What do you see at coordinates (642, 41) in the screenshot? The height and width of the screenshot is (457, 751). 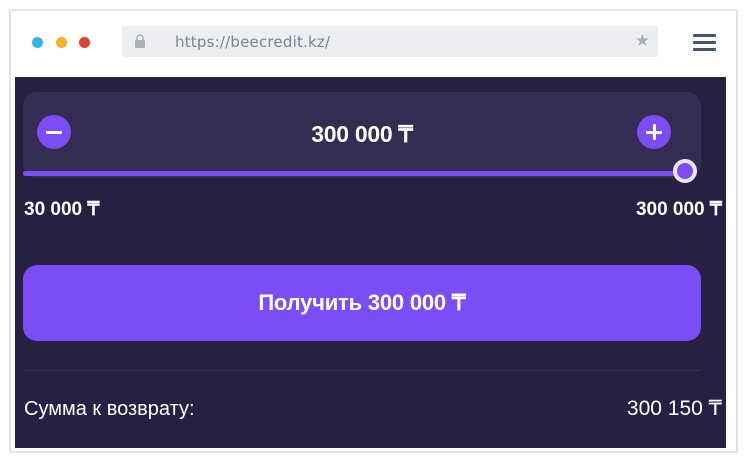 I see `bookmark-star-icon: ★` at bounding box center [642, 41].